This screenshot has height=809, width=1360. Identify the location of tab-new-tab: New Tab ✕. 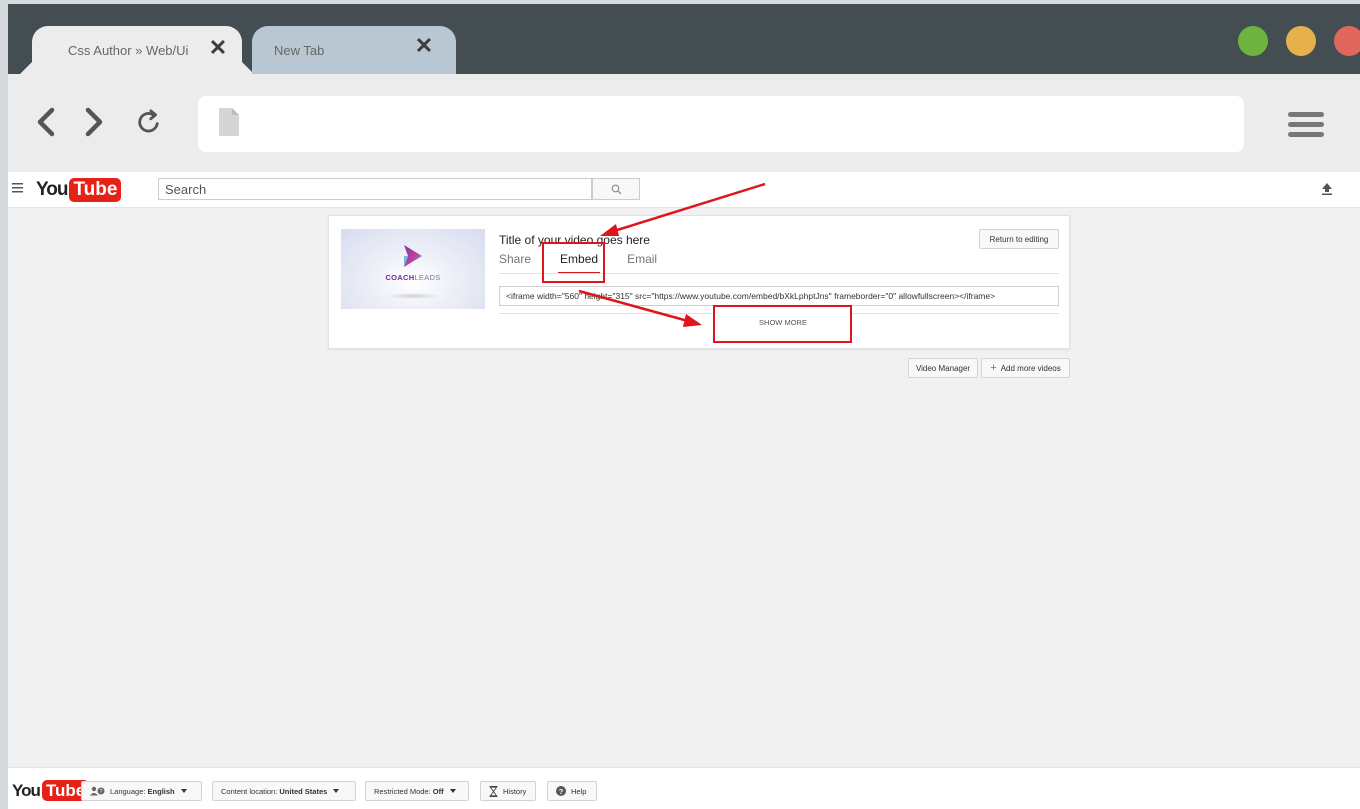
(354, 50).